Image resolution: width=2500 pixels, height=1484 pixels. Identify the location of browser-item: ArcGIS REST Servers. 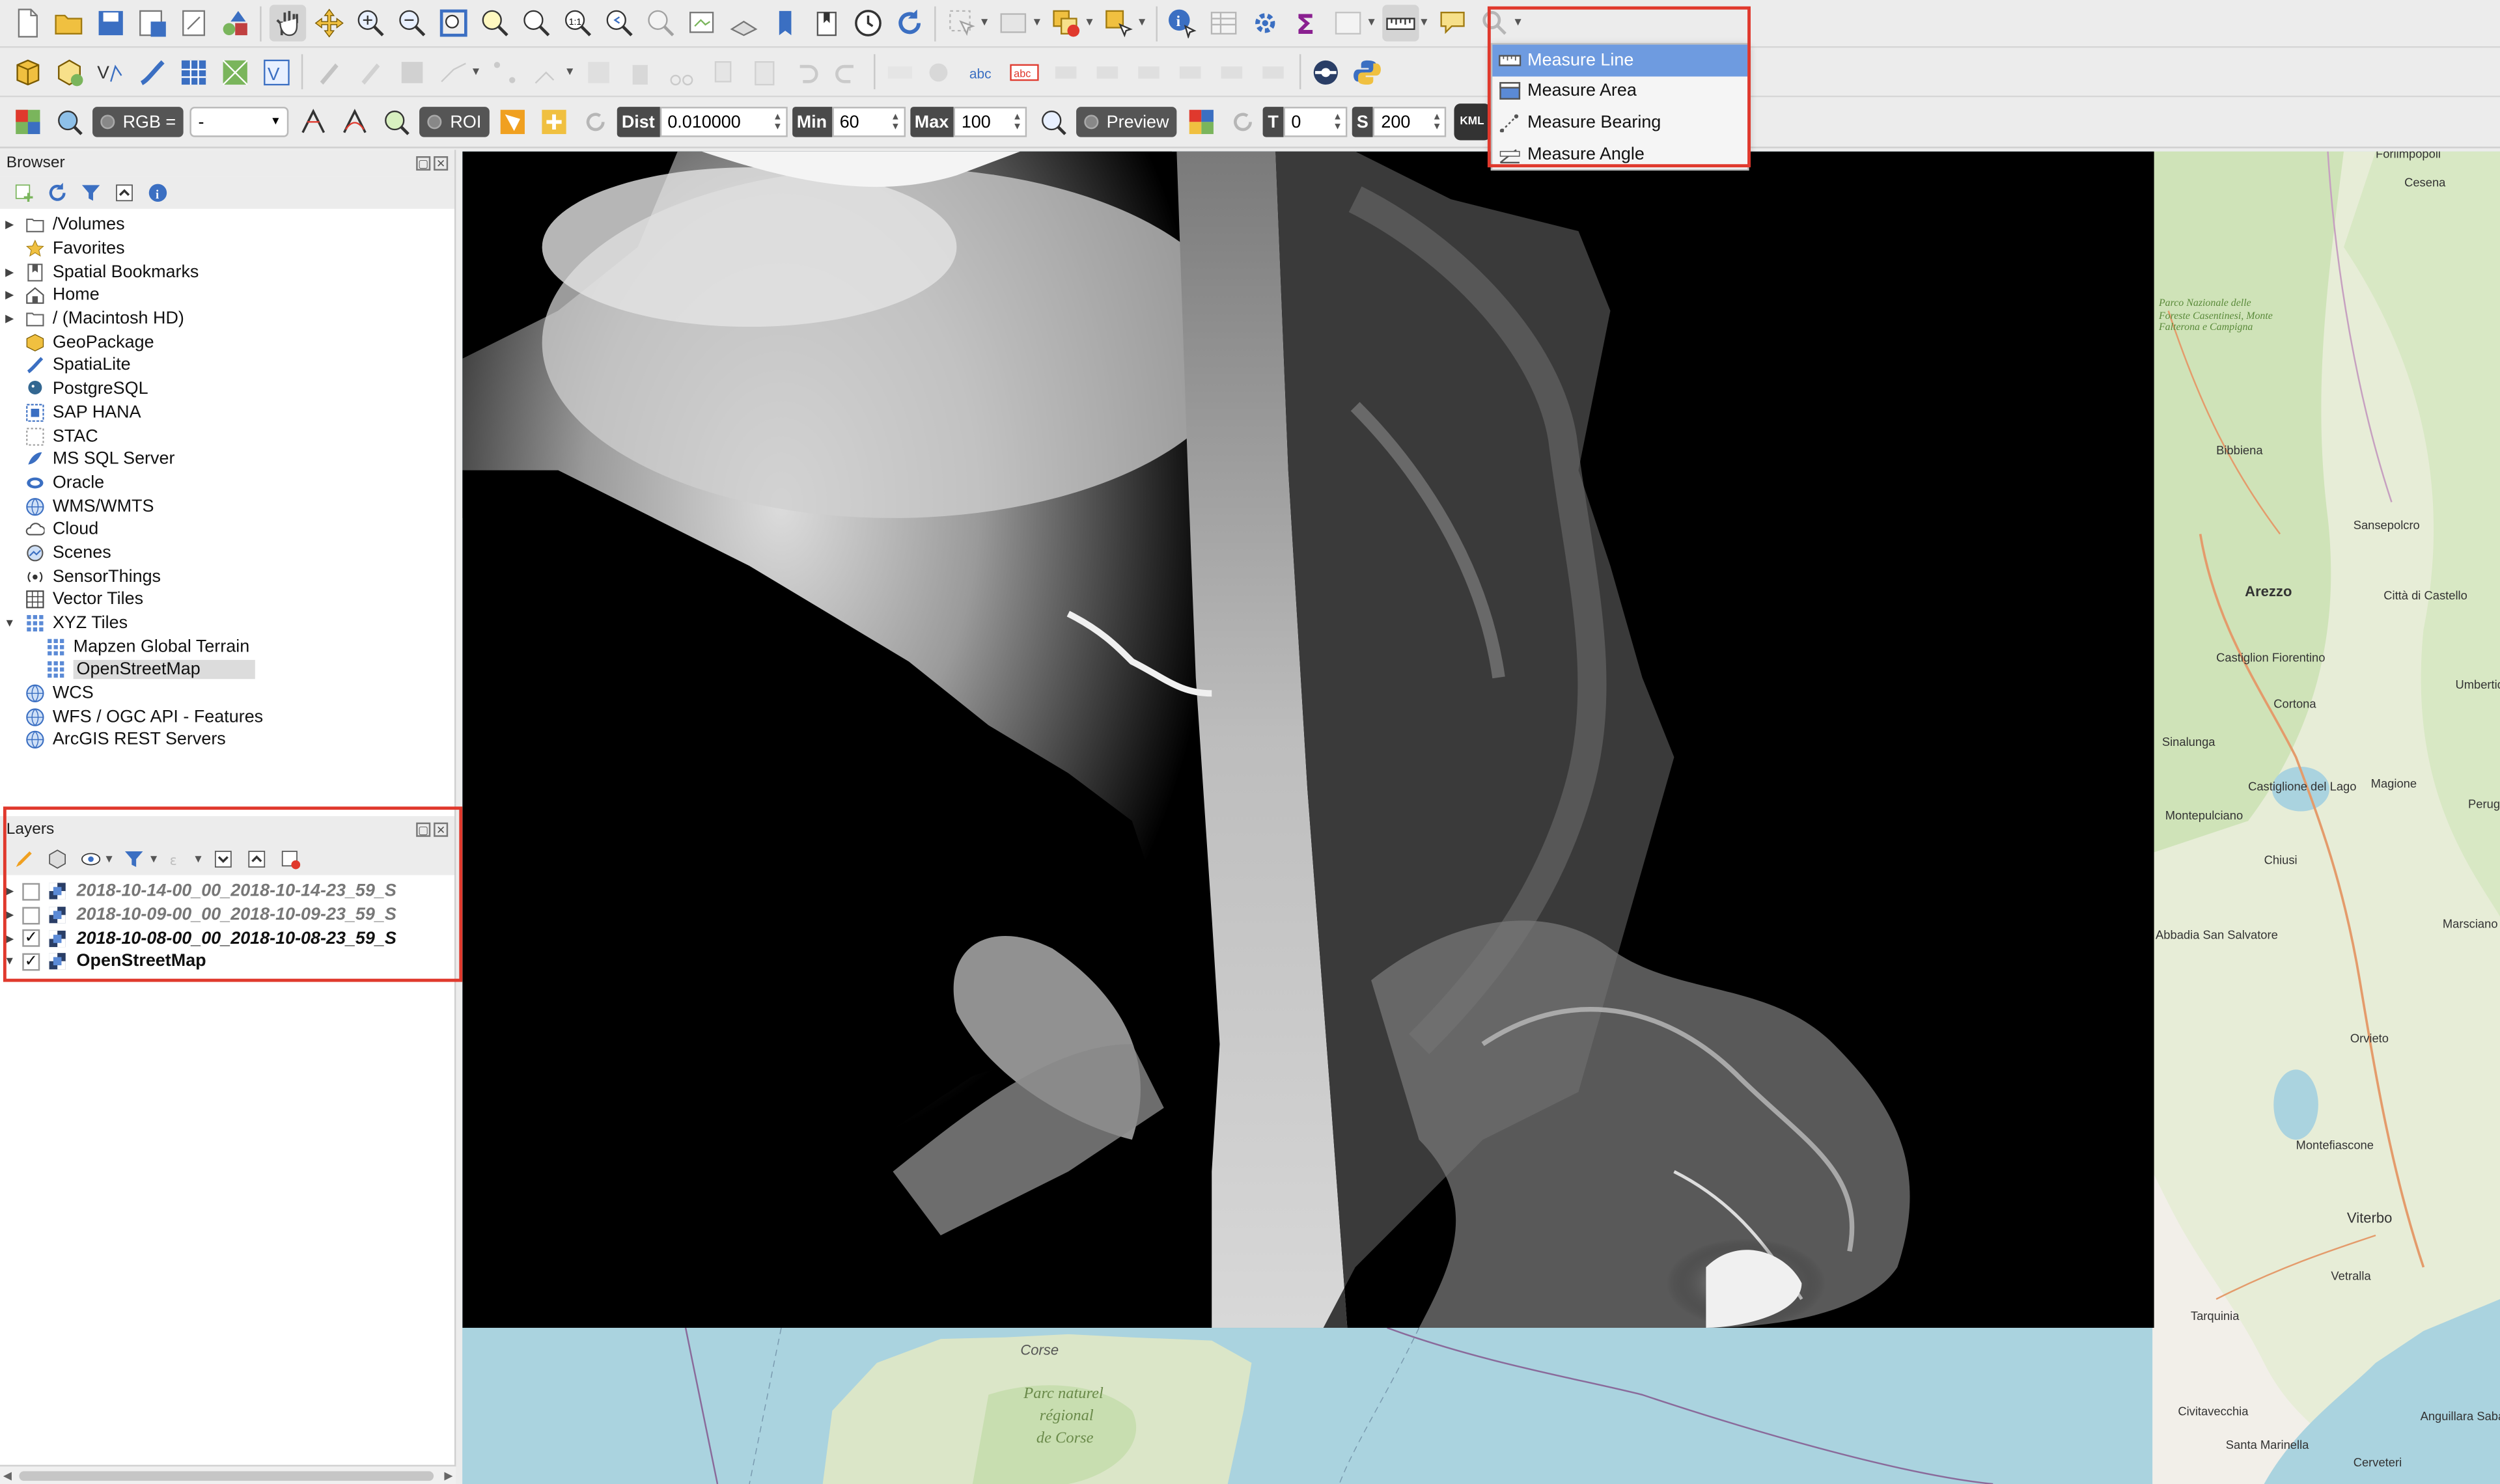
(227, 740).